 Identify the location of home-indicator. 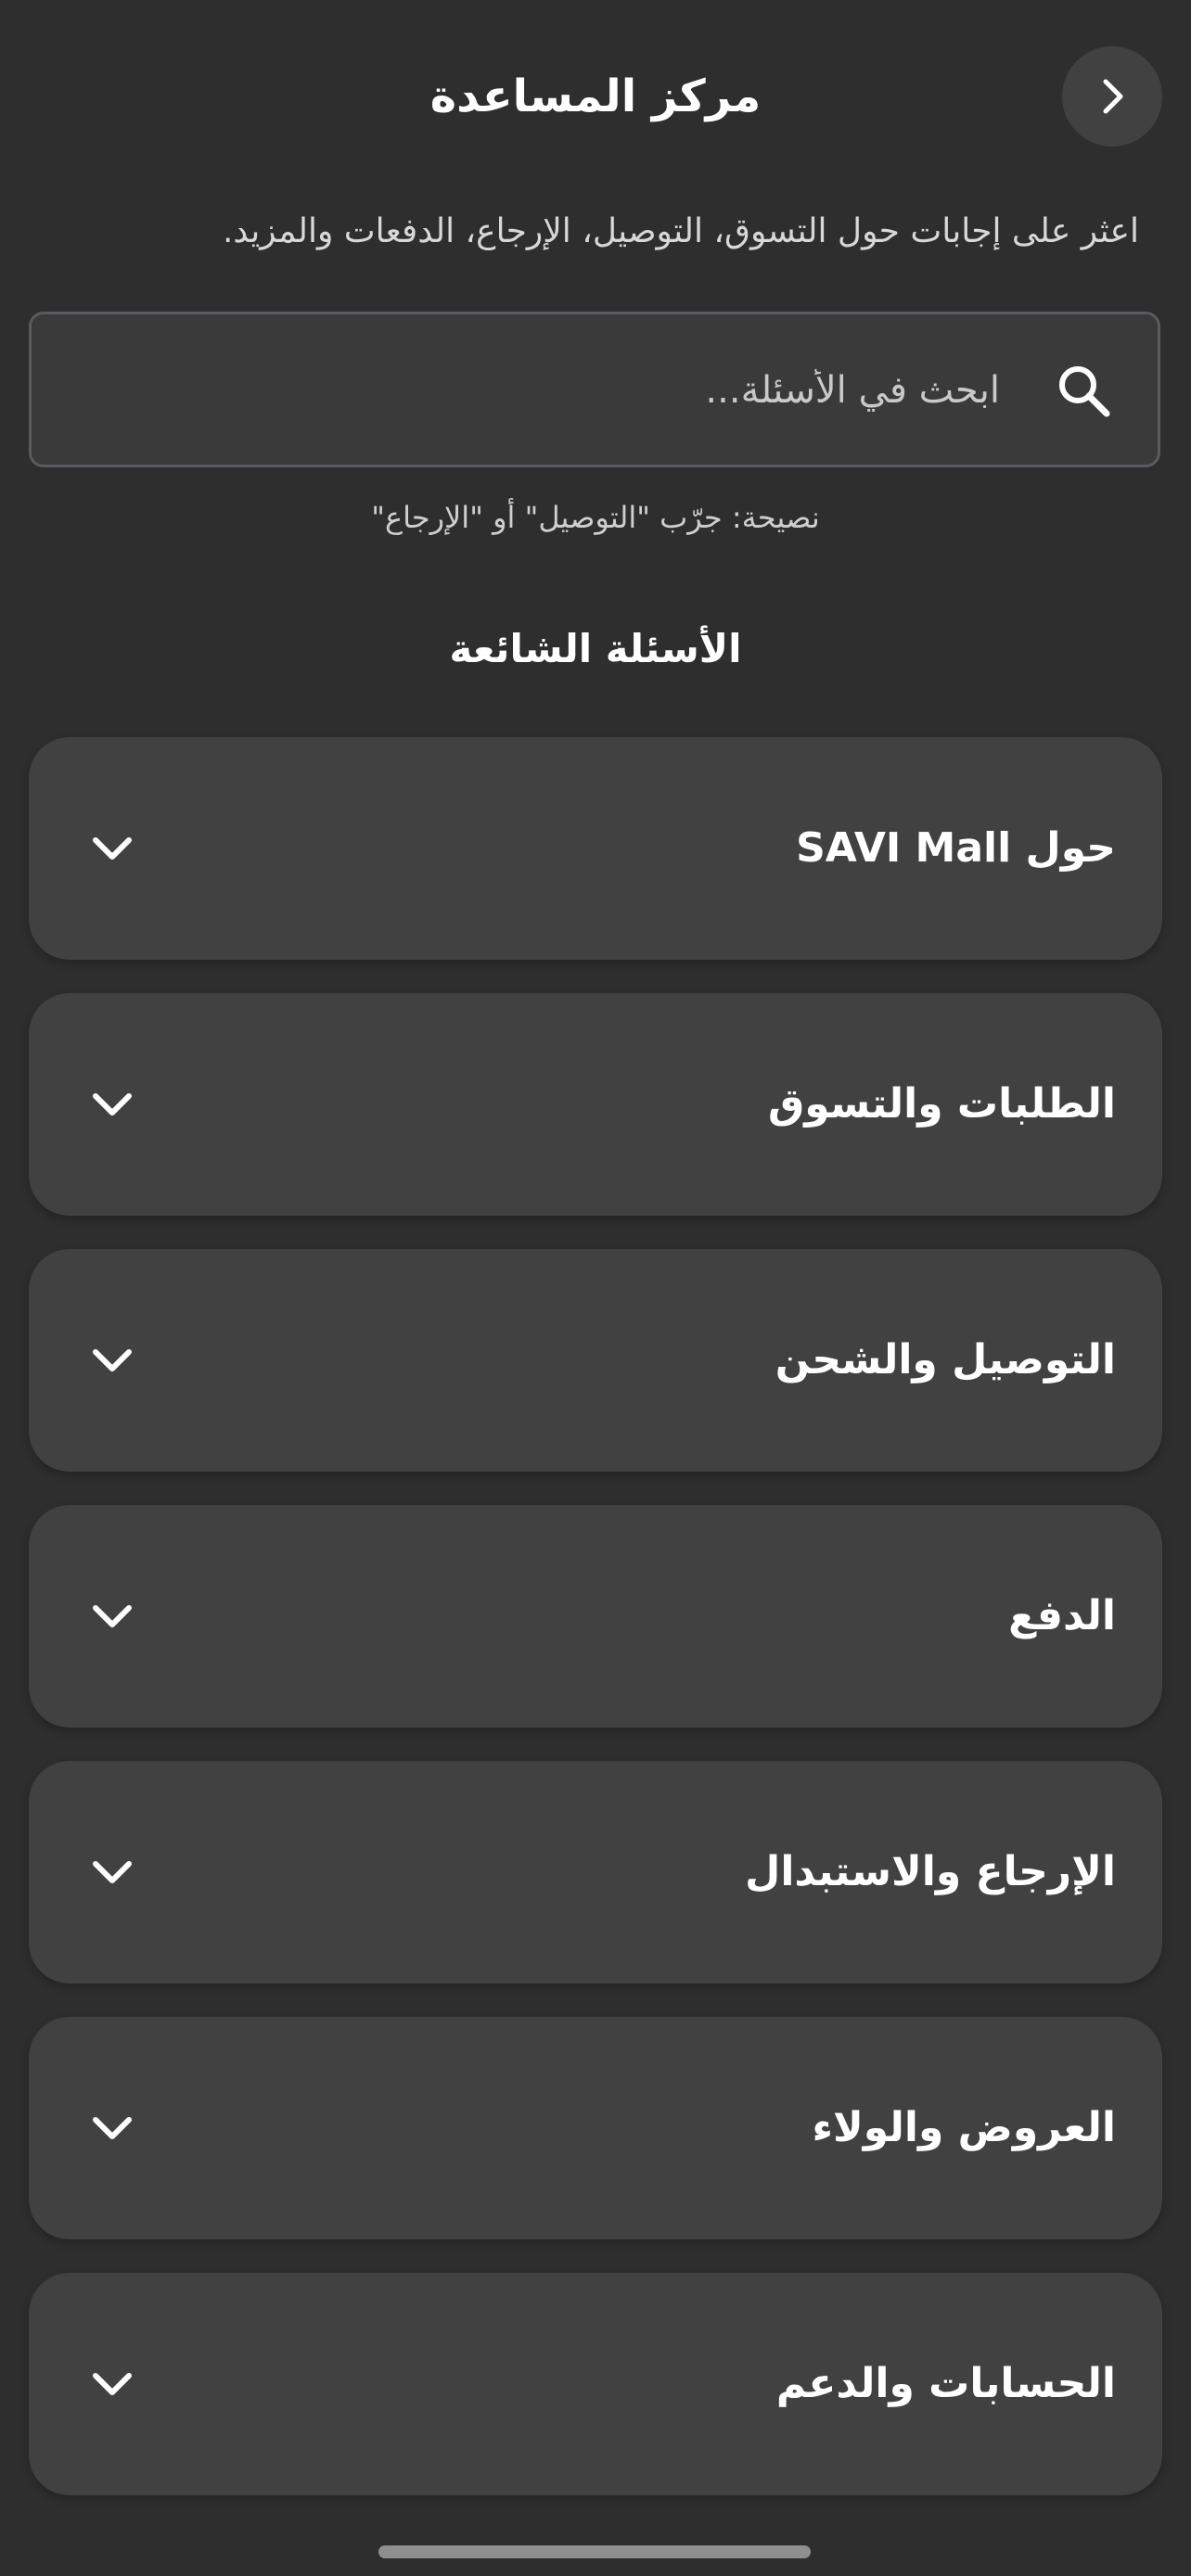
(594, 2552).